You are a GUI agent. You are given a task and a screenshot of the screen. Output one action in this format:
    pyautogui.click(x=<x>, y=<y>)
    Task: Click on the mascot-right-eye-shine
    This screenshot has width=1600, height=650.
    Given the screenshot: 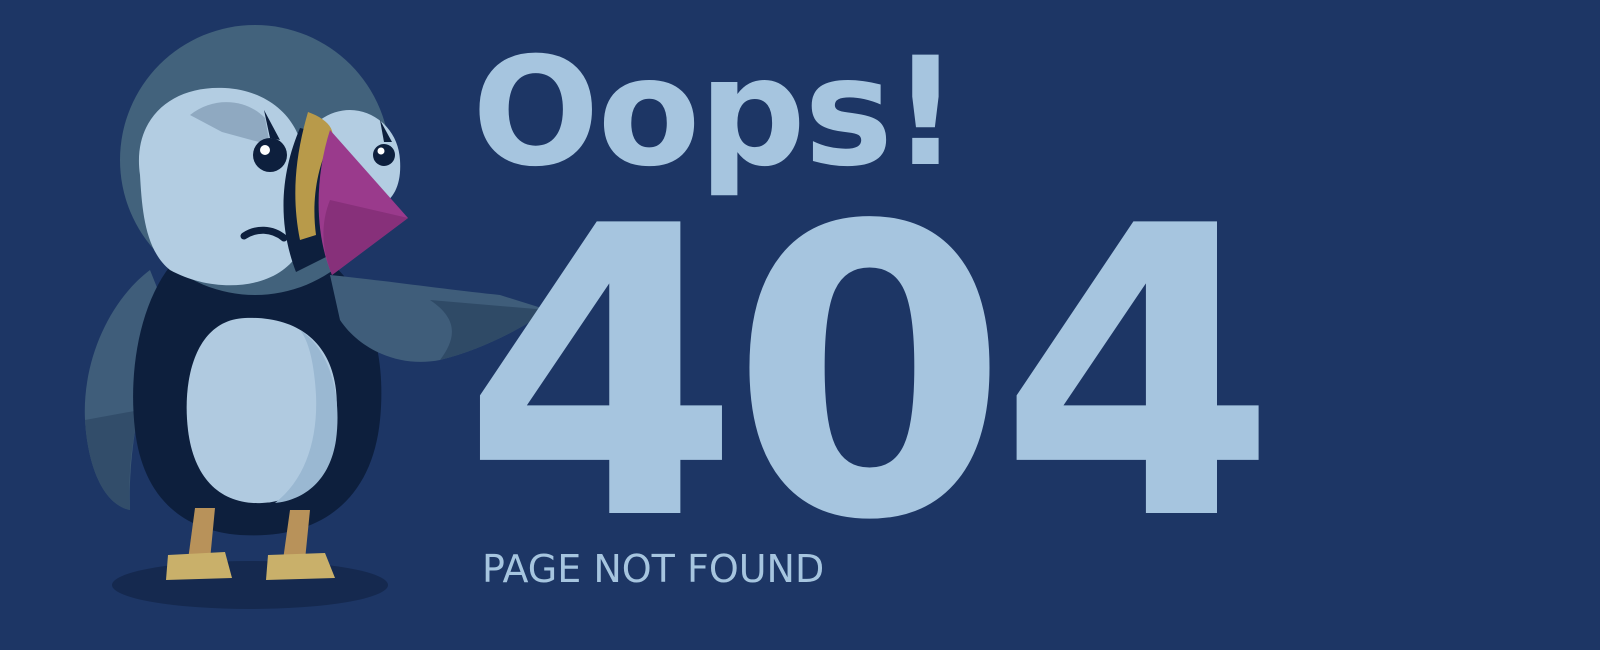 What is the action you would take?
    pyautogui.click(x=381, y=151)
    